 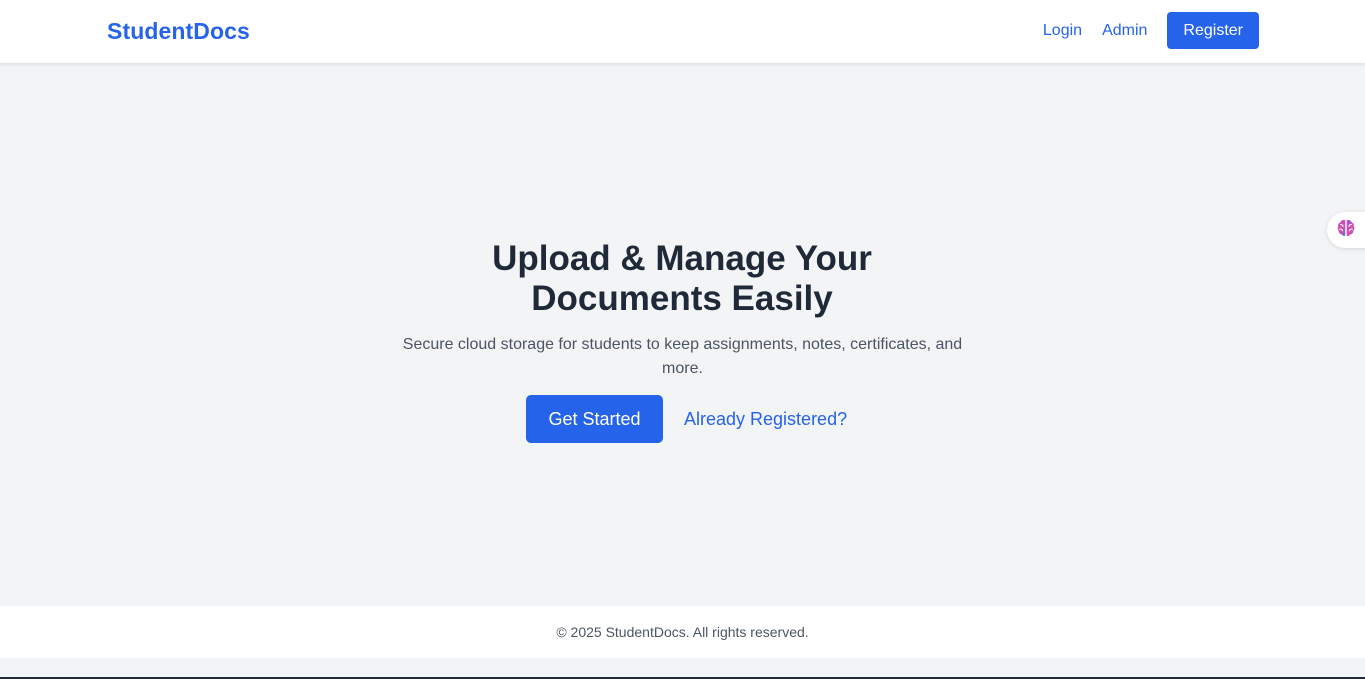 What do you see at coordinates (1213, 30) in the screenshot?
I see `register-button: Register` at bounding box center [1213, 30].